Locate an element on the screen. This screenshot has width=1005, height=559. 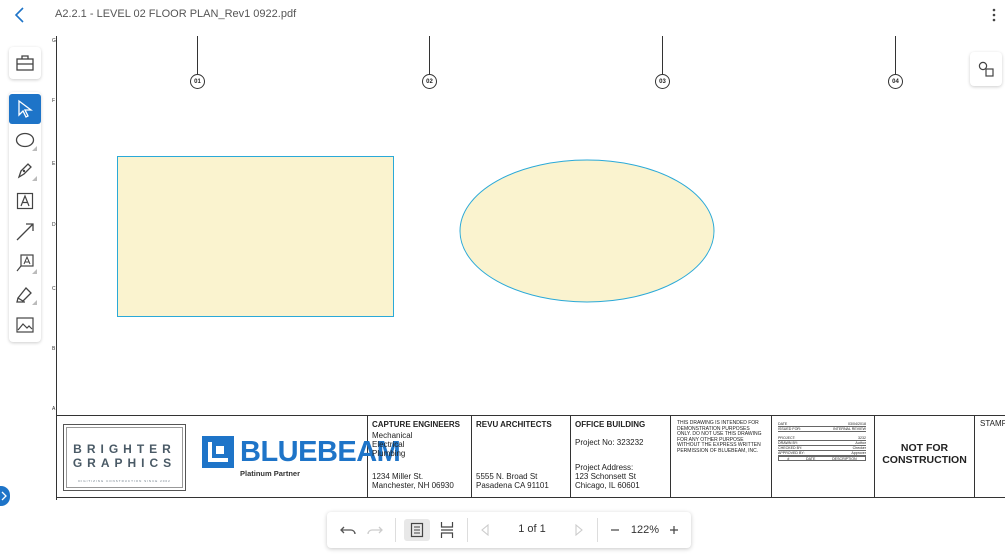
continuous-scroll-icon is located at coordinates (447, 530).